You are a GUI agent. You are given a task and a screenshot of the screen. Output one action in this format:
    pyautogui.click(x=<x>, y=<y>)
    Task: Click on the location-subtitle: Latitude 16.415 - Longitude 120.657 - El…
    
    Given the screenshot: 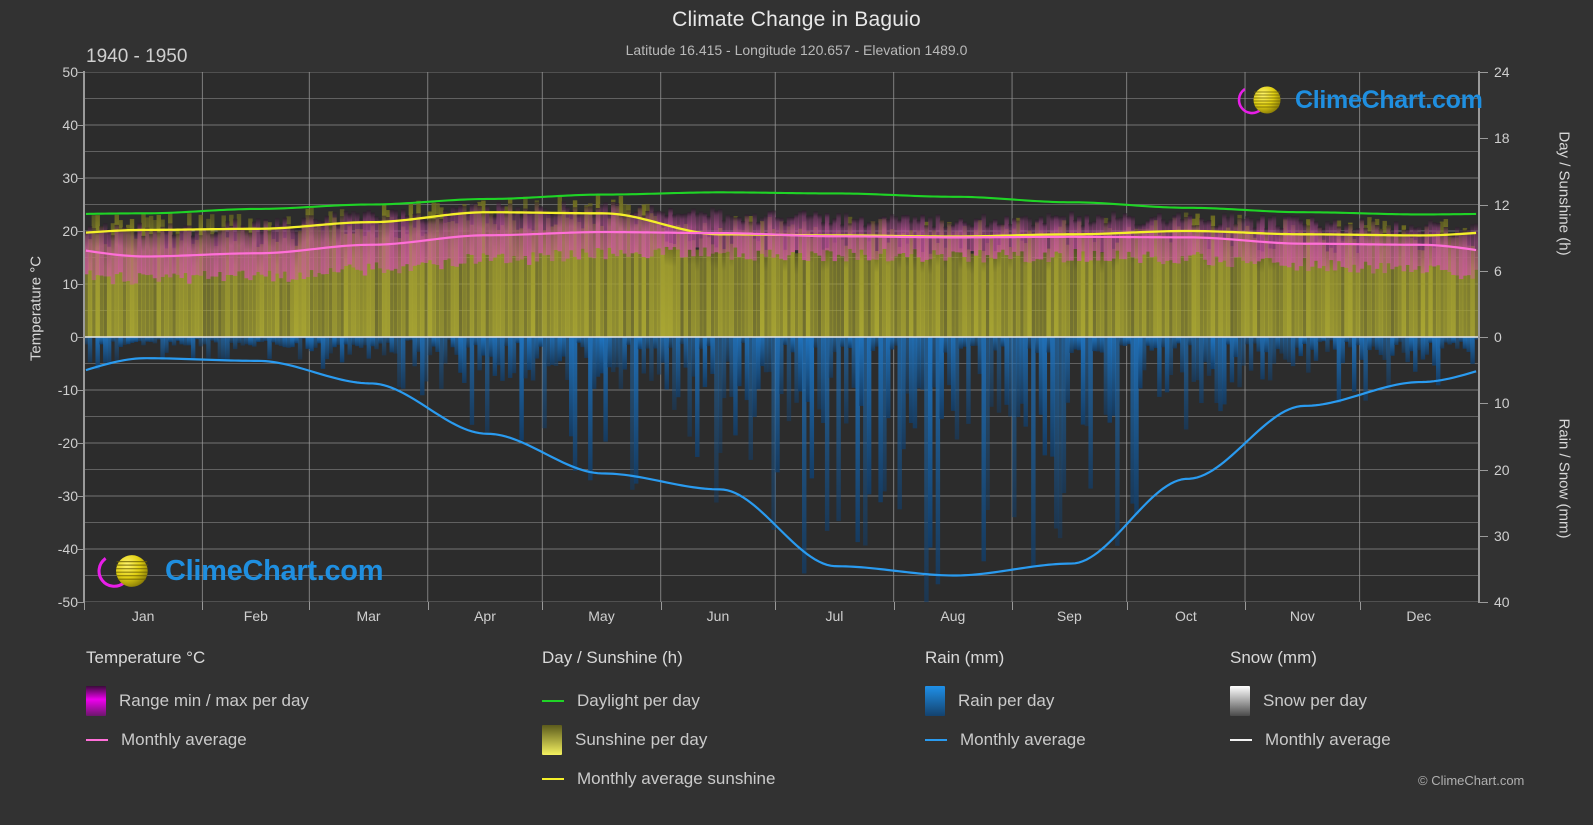 What is the action you would take?
    pyautogui.click(x=796, y=50)
    